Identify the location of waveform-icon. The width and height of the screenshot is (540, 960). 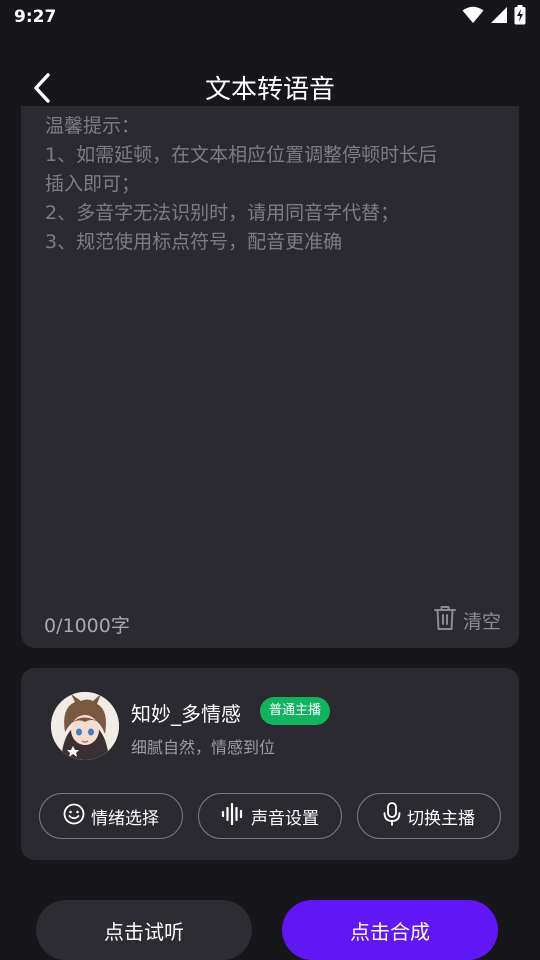
(233, 816).